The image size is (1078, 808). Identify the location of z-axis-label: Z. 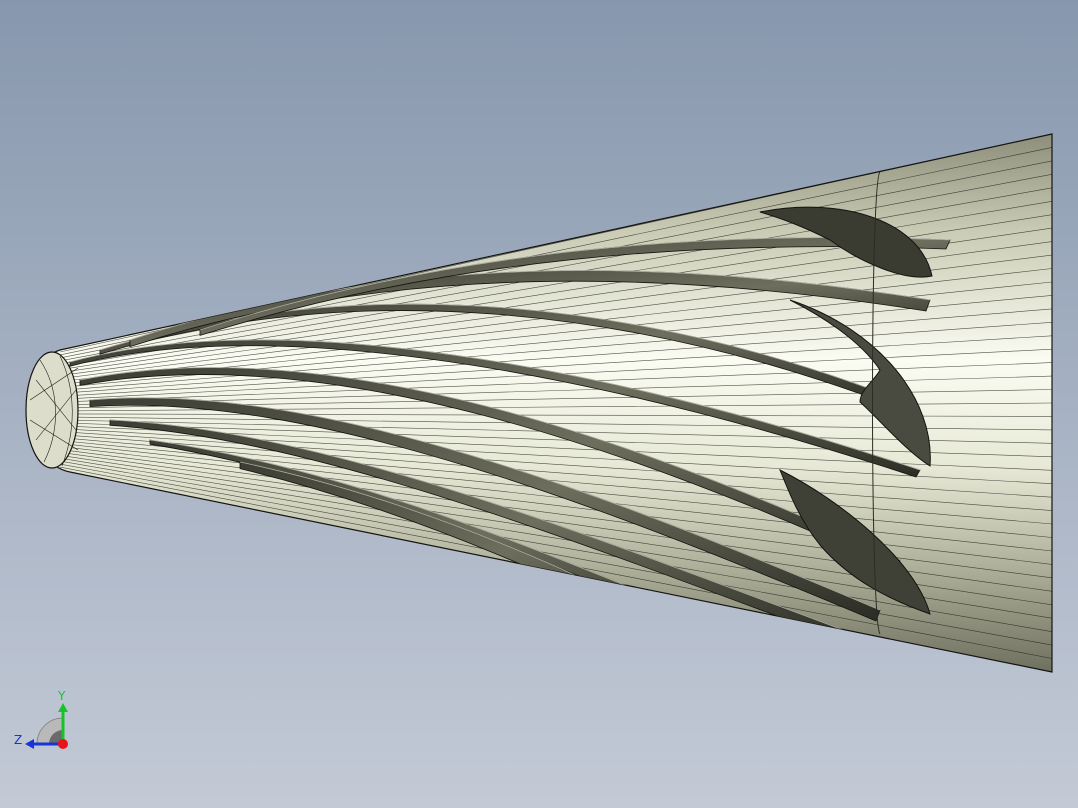
(18, 740).